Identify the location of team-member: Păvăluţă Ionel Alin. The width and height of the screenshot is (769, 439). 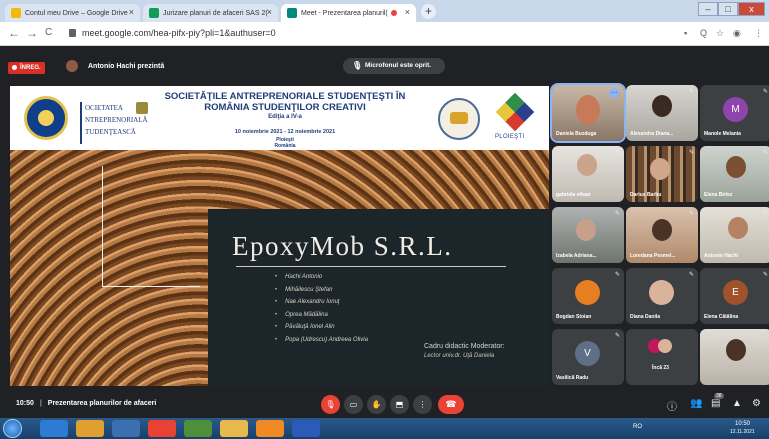
(321, 327).